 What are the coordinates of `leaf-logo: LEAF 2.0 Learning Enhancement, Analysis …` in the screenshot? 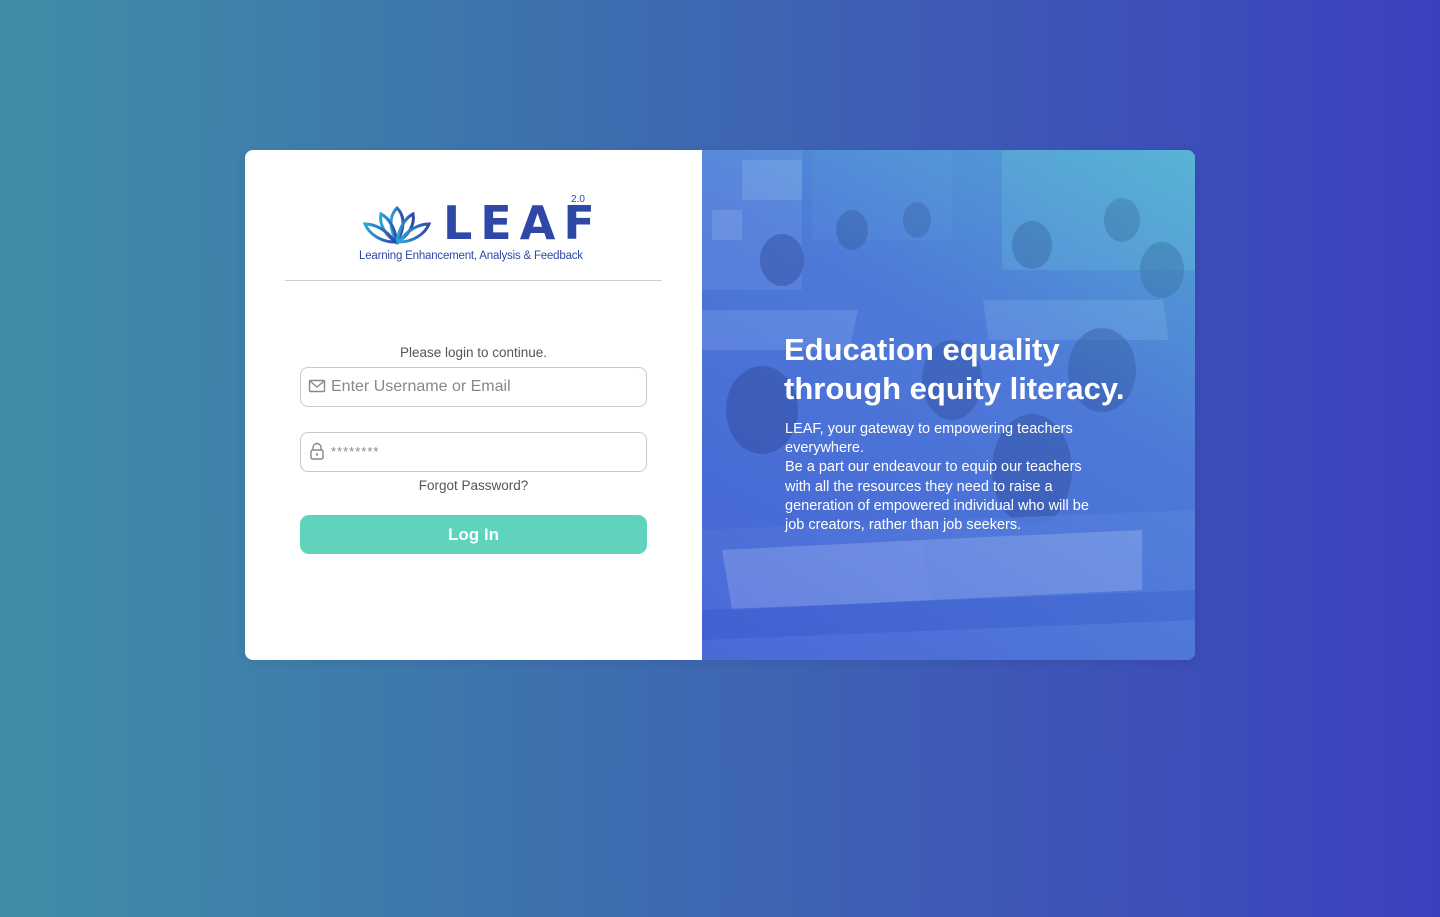 It's located at (477, 231).